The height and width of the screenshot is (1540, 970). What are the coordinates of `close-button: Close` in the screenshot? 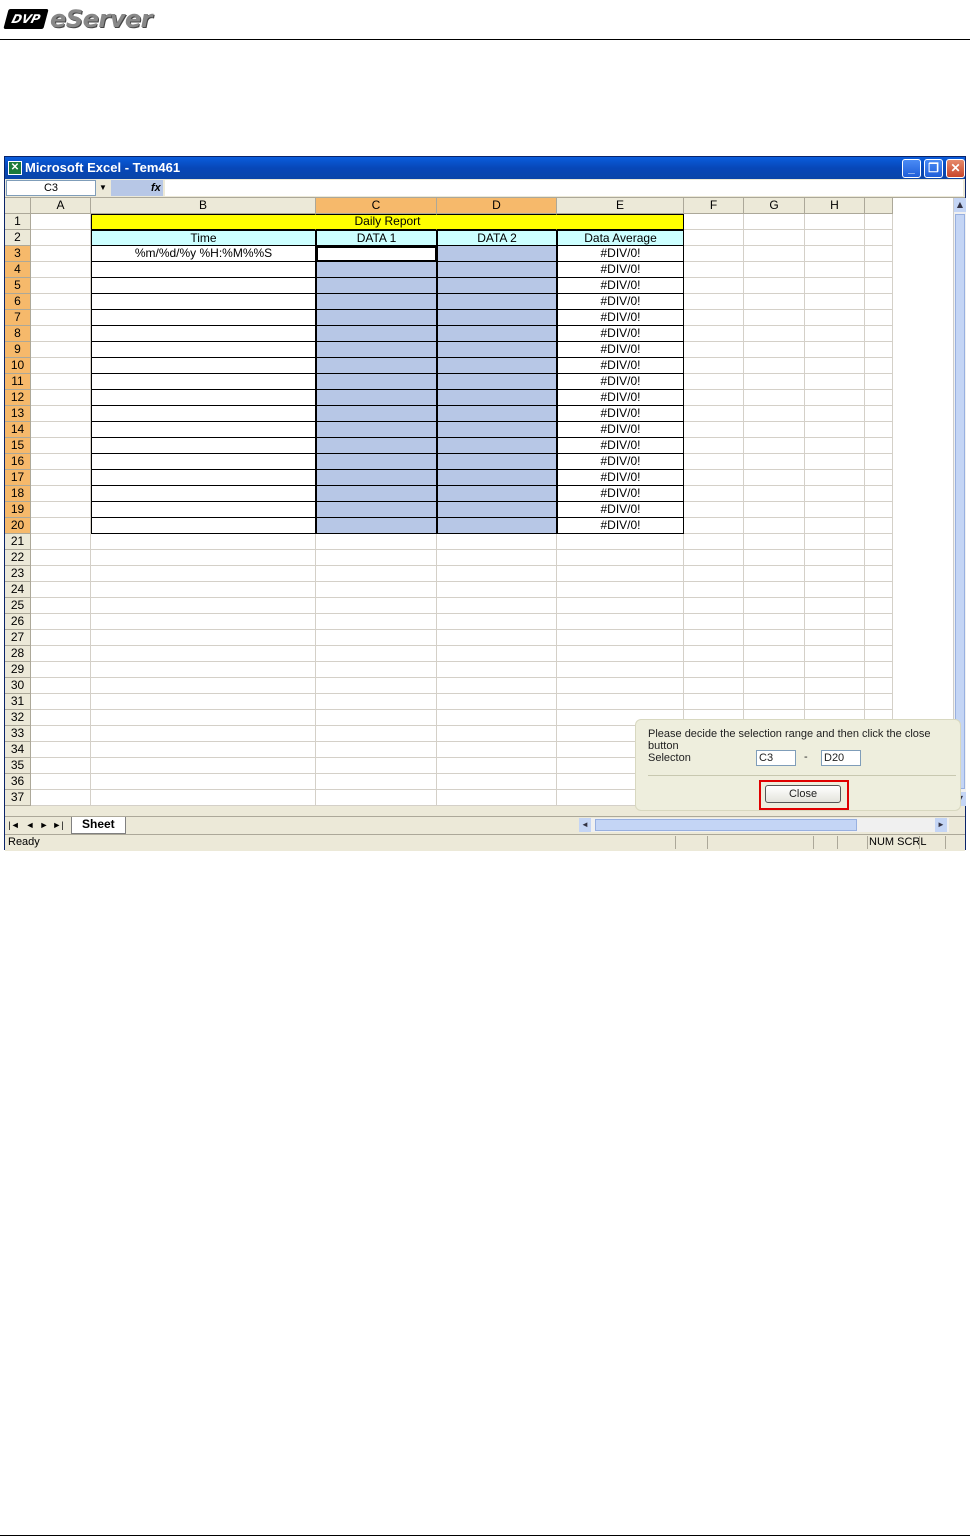 It's located at (803, 794).